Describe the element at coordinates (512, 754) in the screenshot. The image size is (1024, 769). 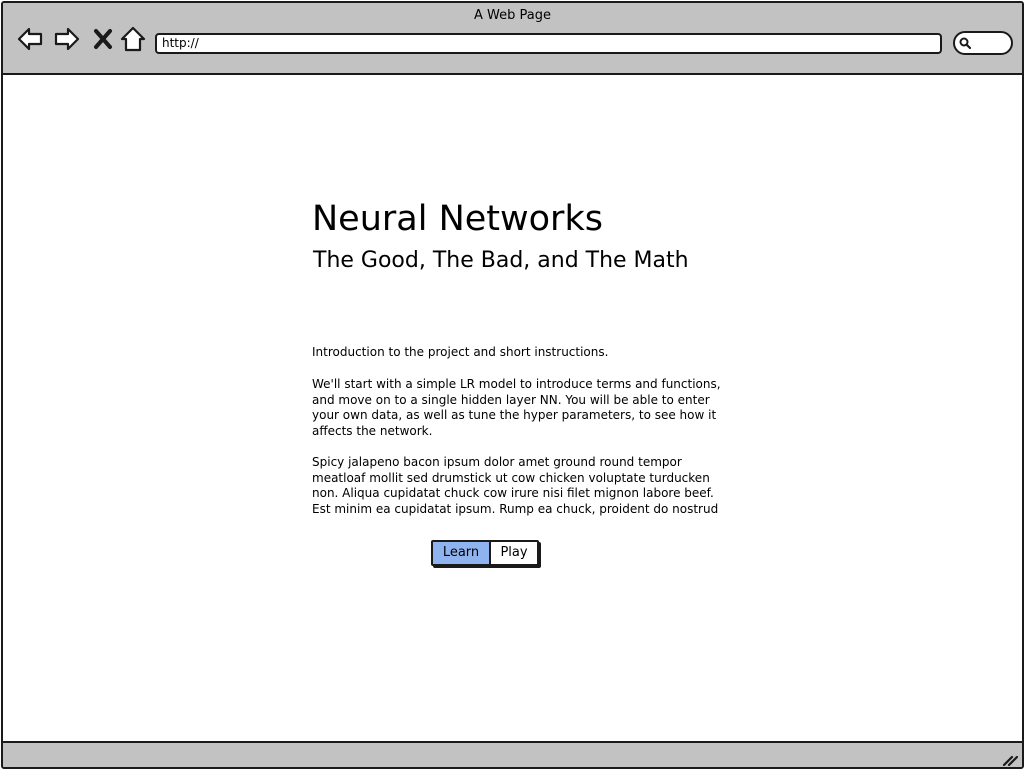
I see `status-bar` at that location.